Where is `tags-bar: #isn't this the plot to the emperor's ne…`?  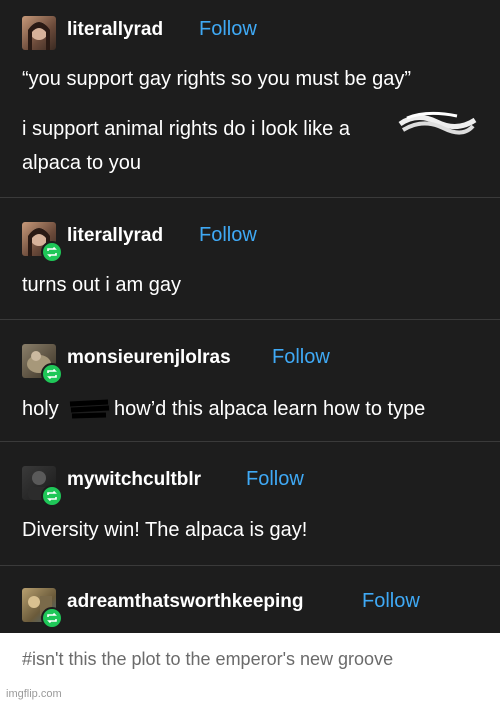 tags-bar: #isn't this the plot to the emperor's ne… is located at coordinates (250, 669).